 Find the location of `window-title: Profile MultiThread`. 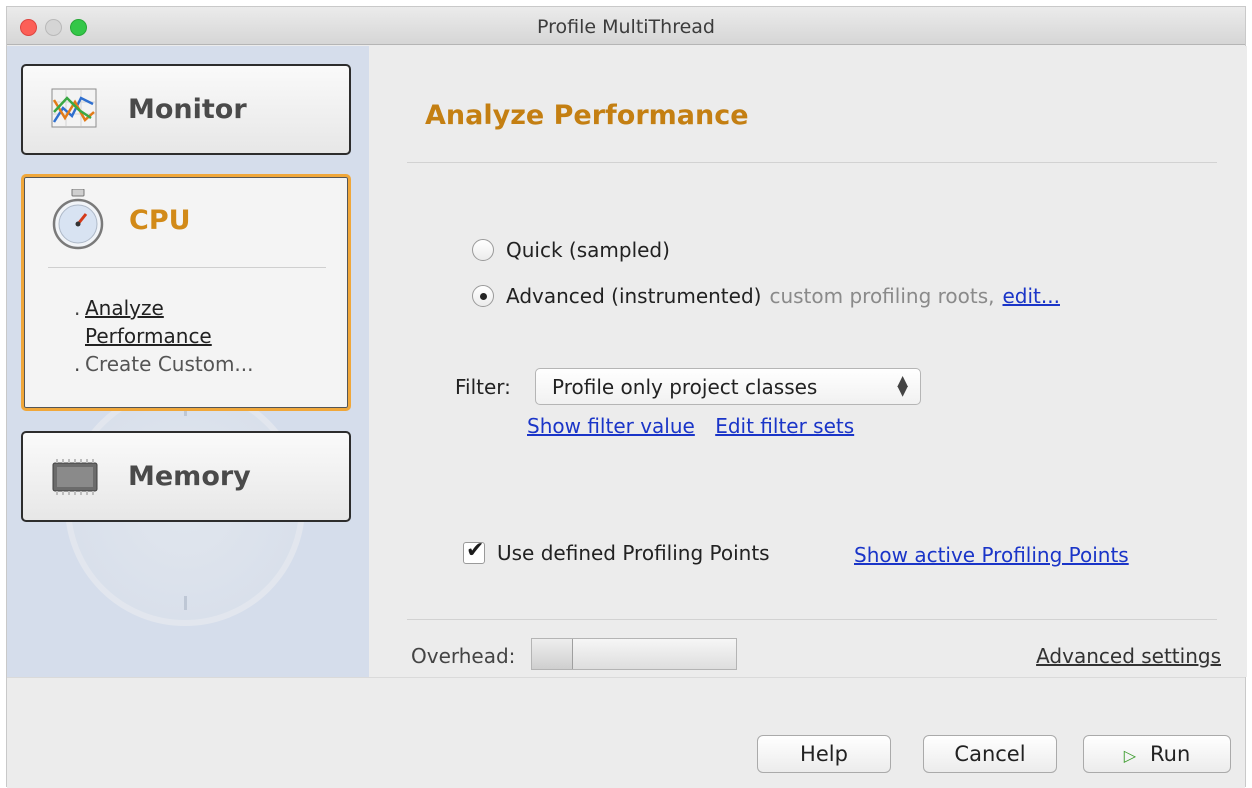

window-title: Profile MultiThread is located at coordinates (626, 27).